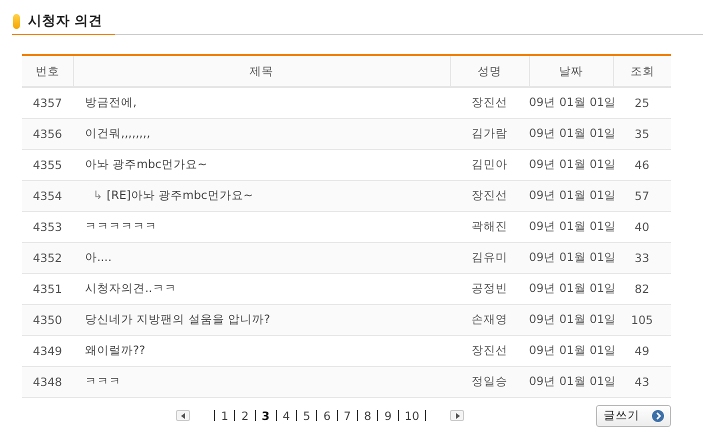 This screenshot has height=439, width=703. What do you see at coordinates (103, 381) in the screenshot?
I see `post-title-link: ㅋㅋㅋ` at bounding box center [103, 381].